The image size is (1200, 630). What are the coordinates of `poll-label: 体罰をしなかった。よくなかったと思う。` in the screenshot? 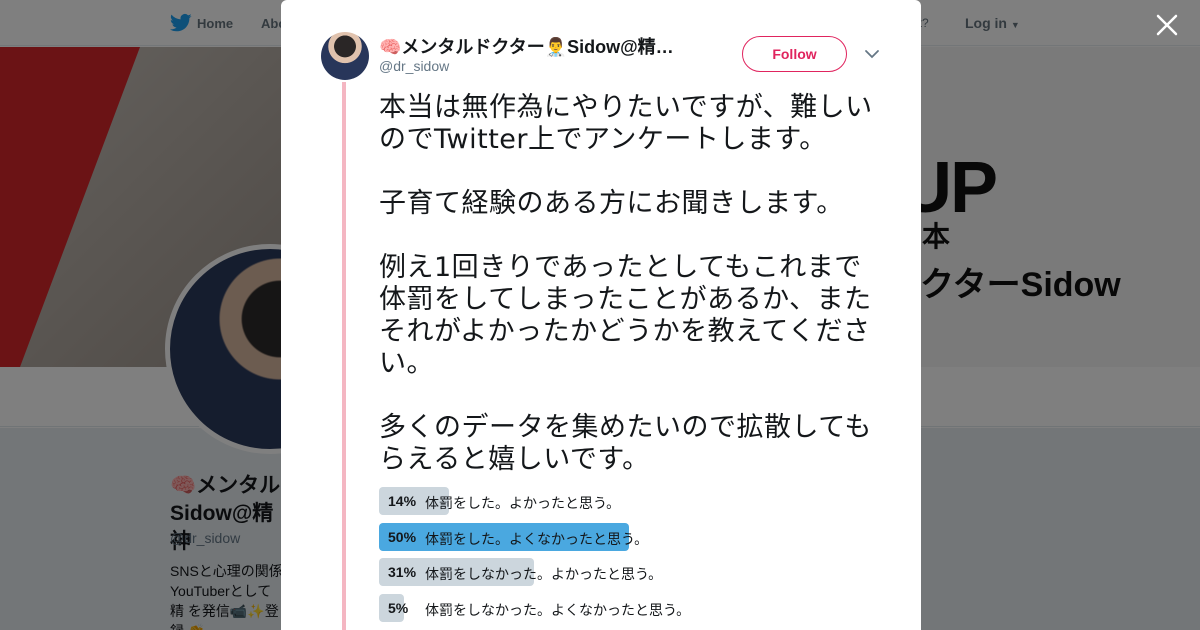 It's located at (558, 610).